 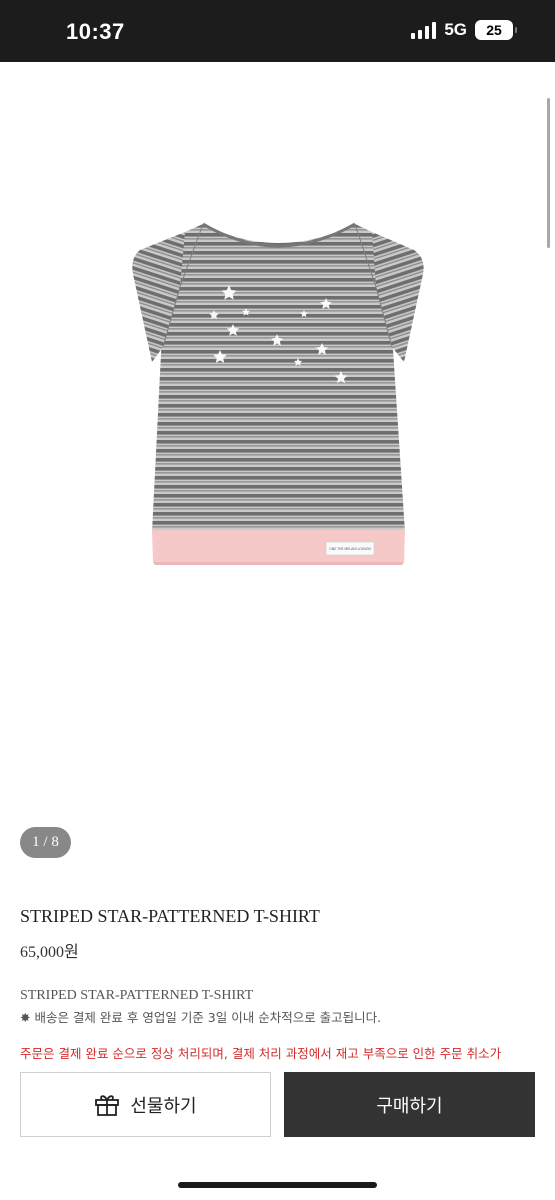 I want to click on buy-button-label: 구매하기, so click(x=409, y=1106).